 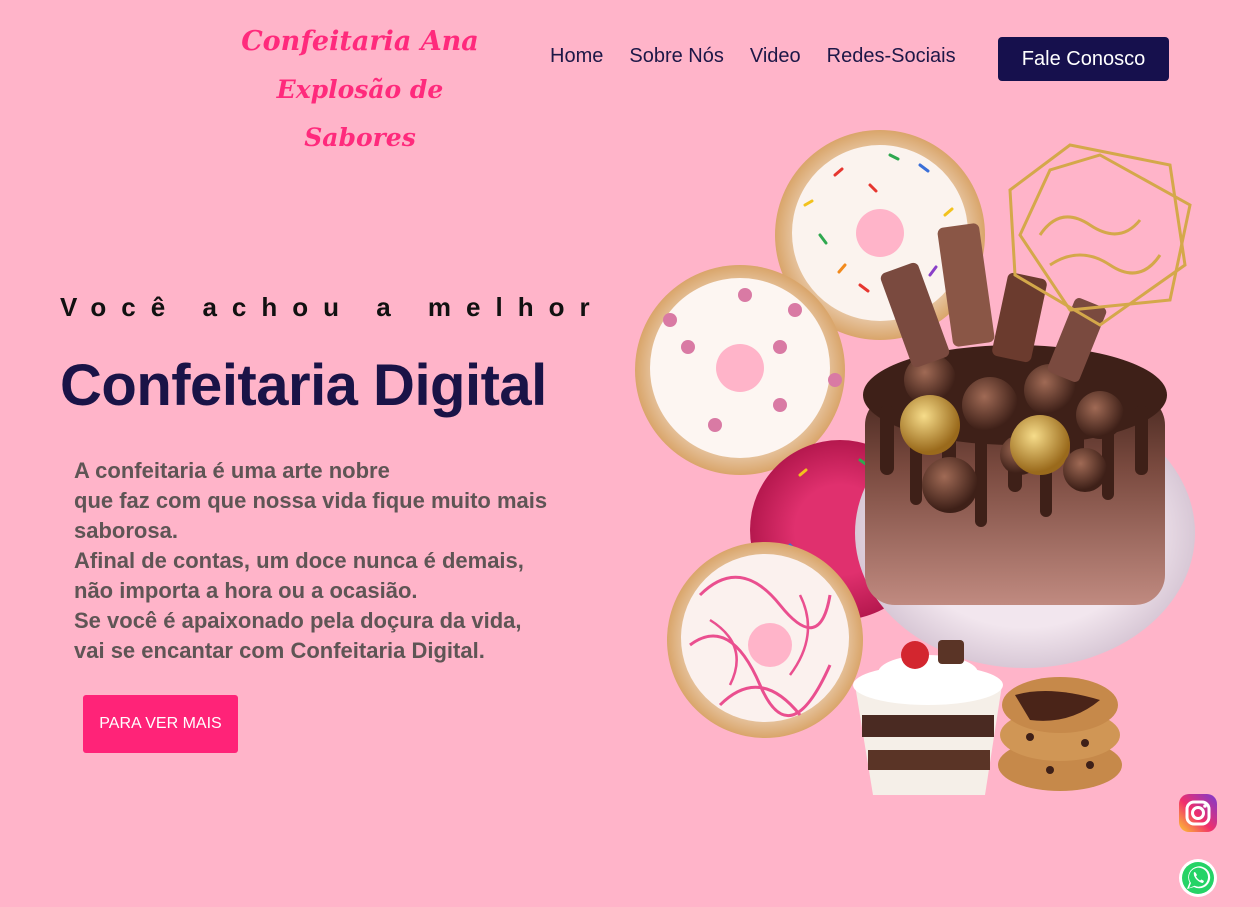 What do you see at coordinates (360, 41) in the screenshot?
I see `brand-name: Confeitaria Ana` at bounding box center [360, 41].